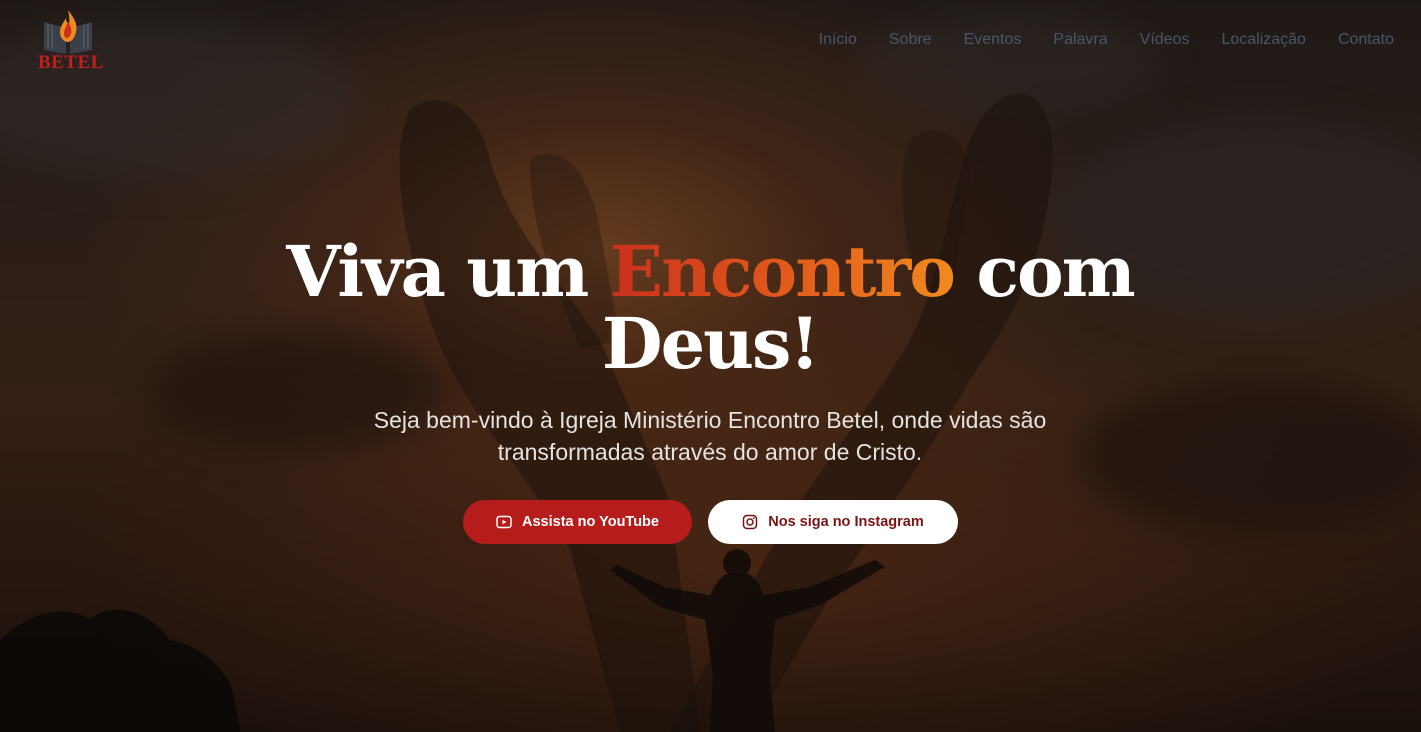 The height and width of the screenshot is (732, 1421). I want to click on hero-headline: Viva um Encontro com Deus!, so click(710, 308).